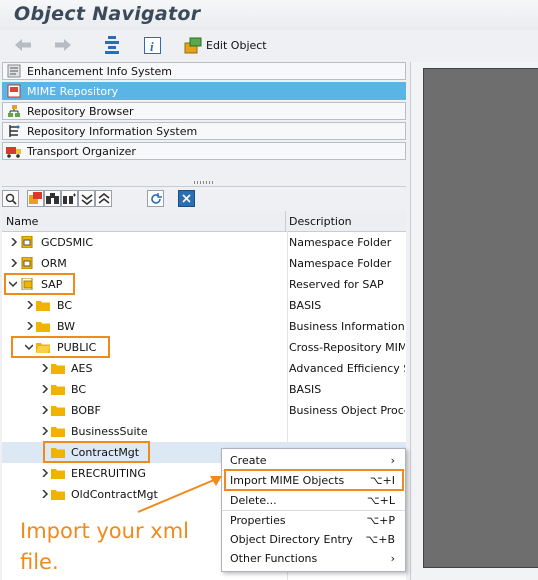 This screenshot has height=580, width=538. Describe the element at coordinates (380, 539) in the screenshot. I see `menu-item-shortcut: ⌥+B` at that location.